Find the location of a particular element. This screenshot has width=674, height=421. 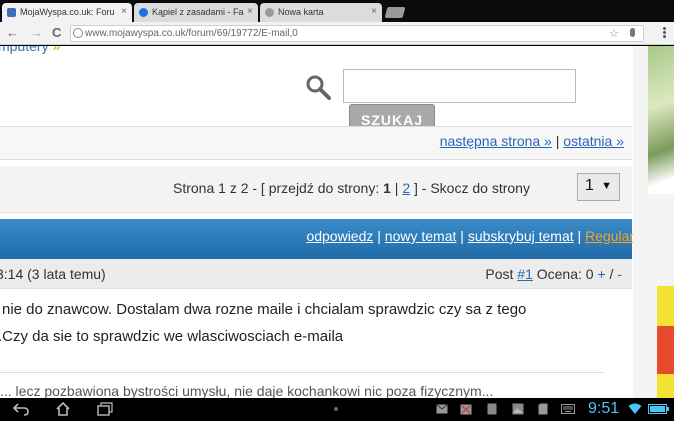

dropdown-arrow-icon: ▼ is located at coordinates (606, 186).